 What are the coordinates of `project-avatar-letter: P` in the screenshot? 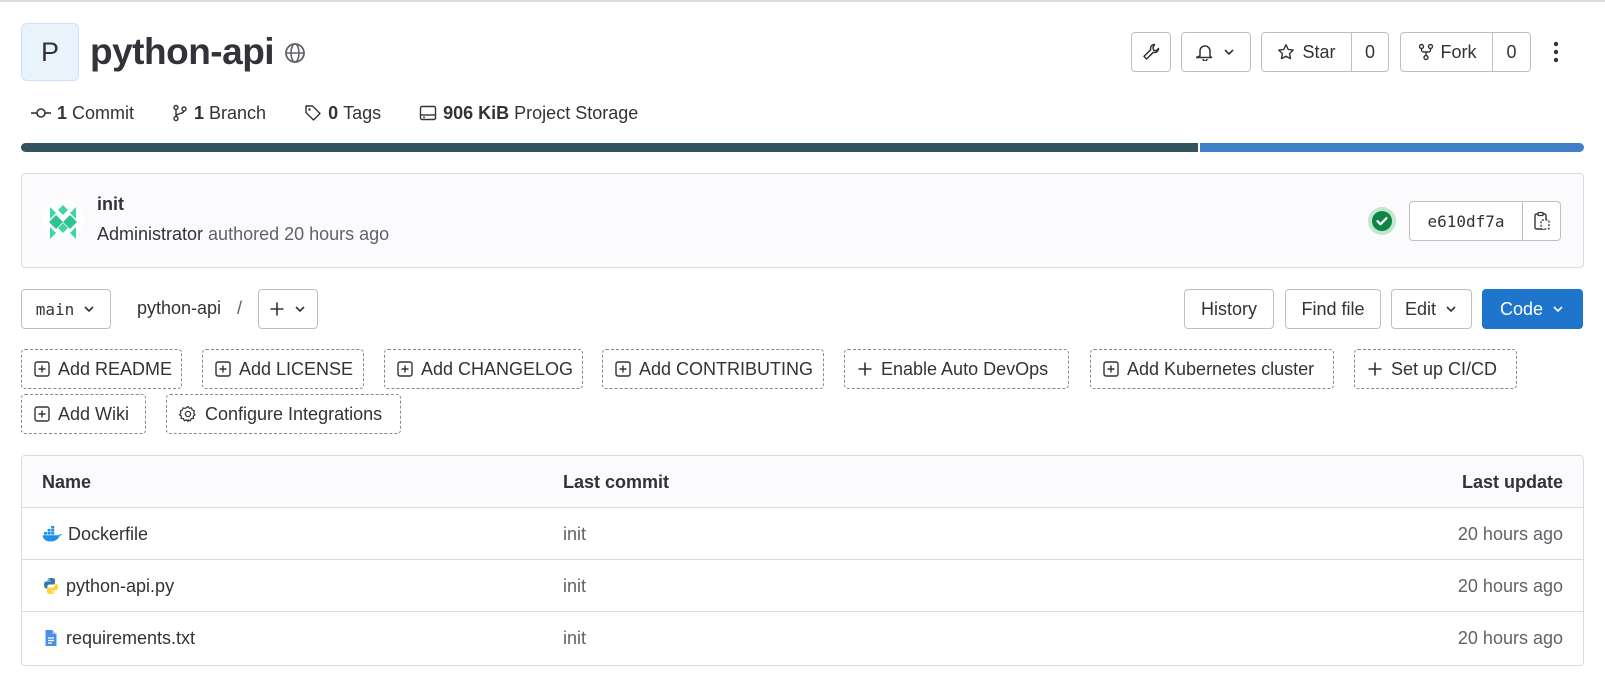 It's located at (49, 51).